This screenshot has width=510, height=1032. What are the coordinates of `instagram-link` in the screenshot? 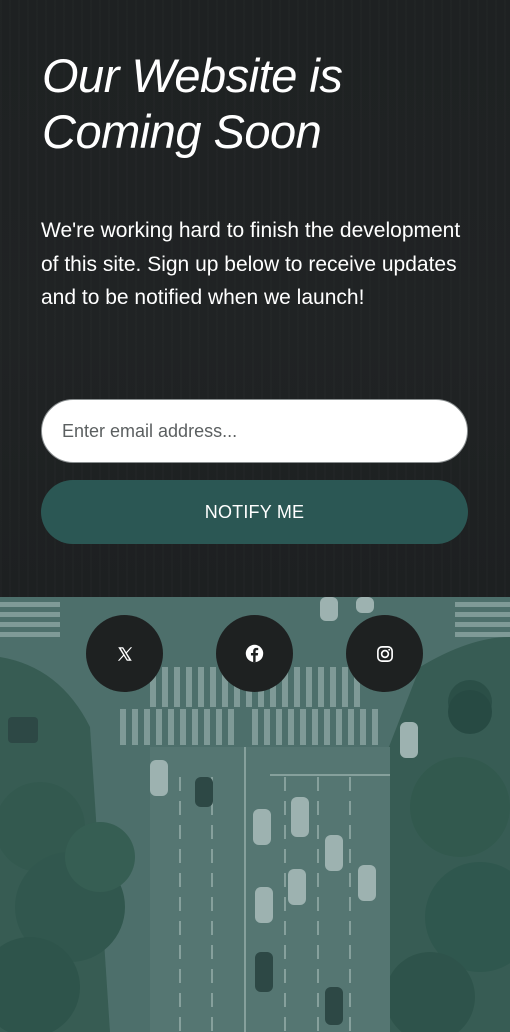 It's located at (384, 653).